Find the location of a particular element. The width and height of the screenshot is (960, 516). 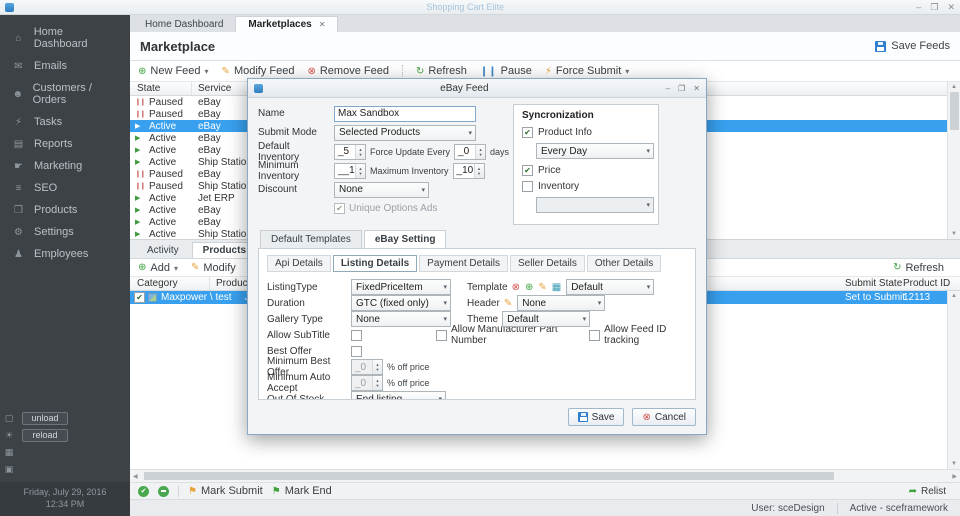

allow-subtitle-checkbox is located at coordinates (356, 335).